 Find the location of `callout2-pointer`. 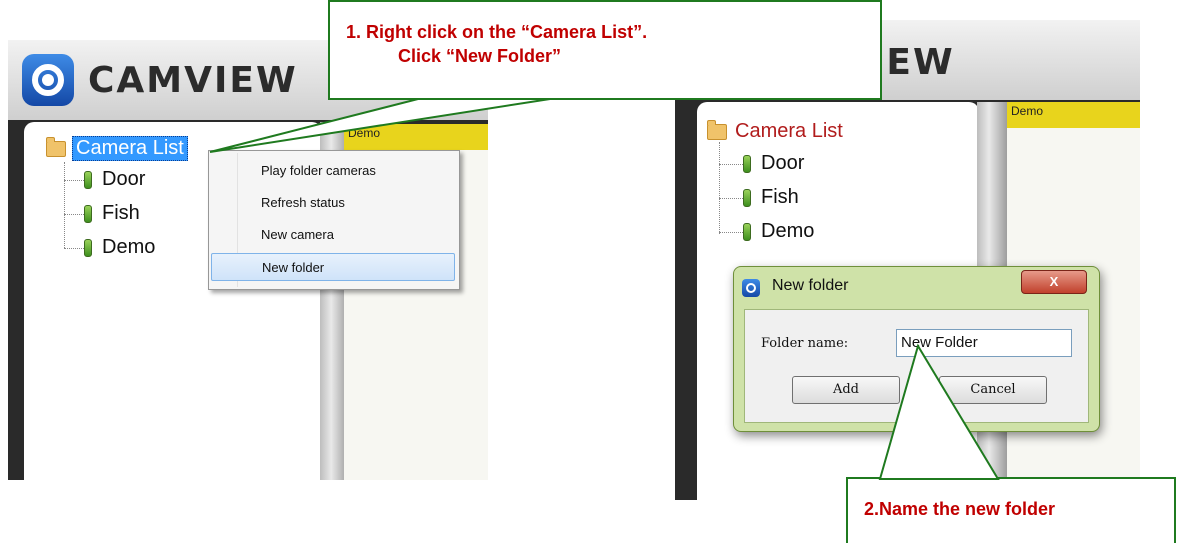

callout2-pointer is located at coordinates (939, 411).